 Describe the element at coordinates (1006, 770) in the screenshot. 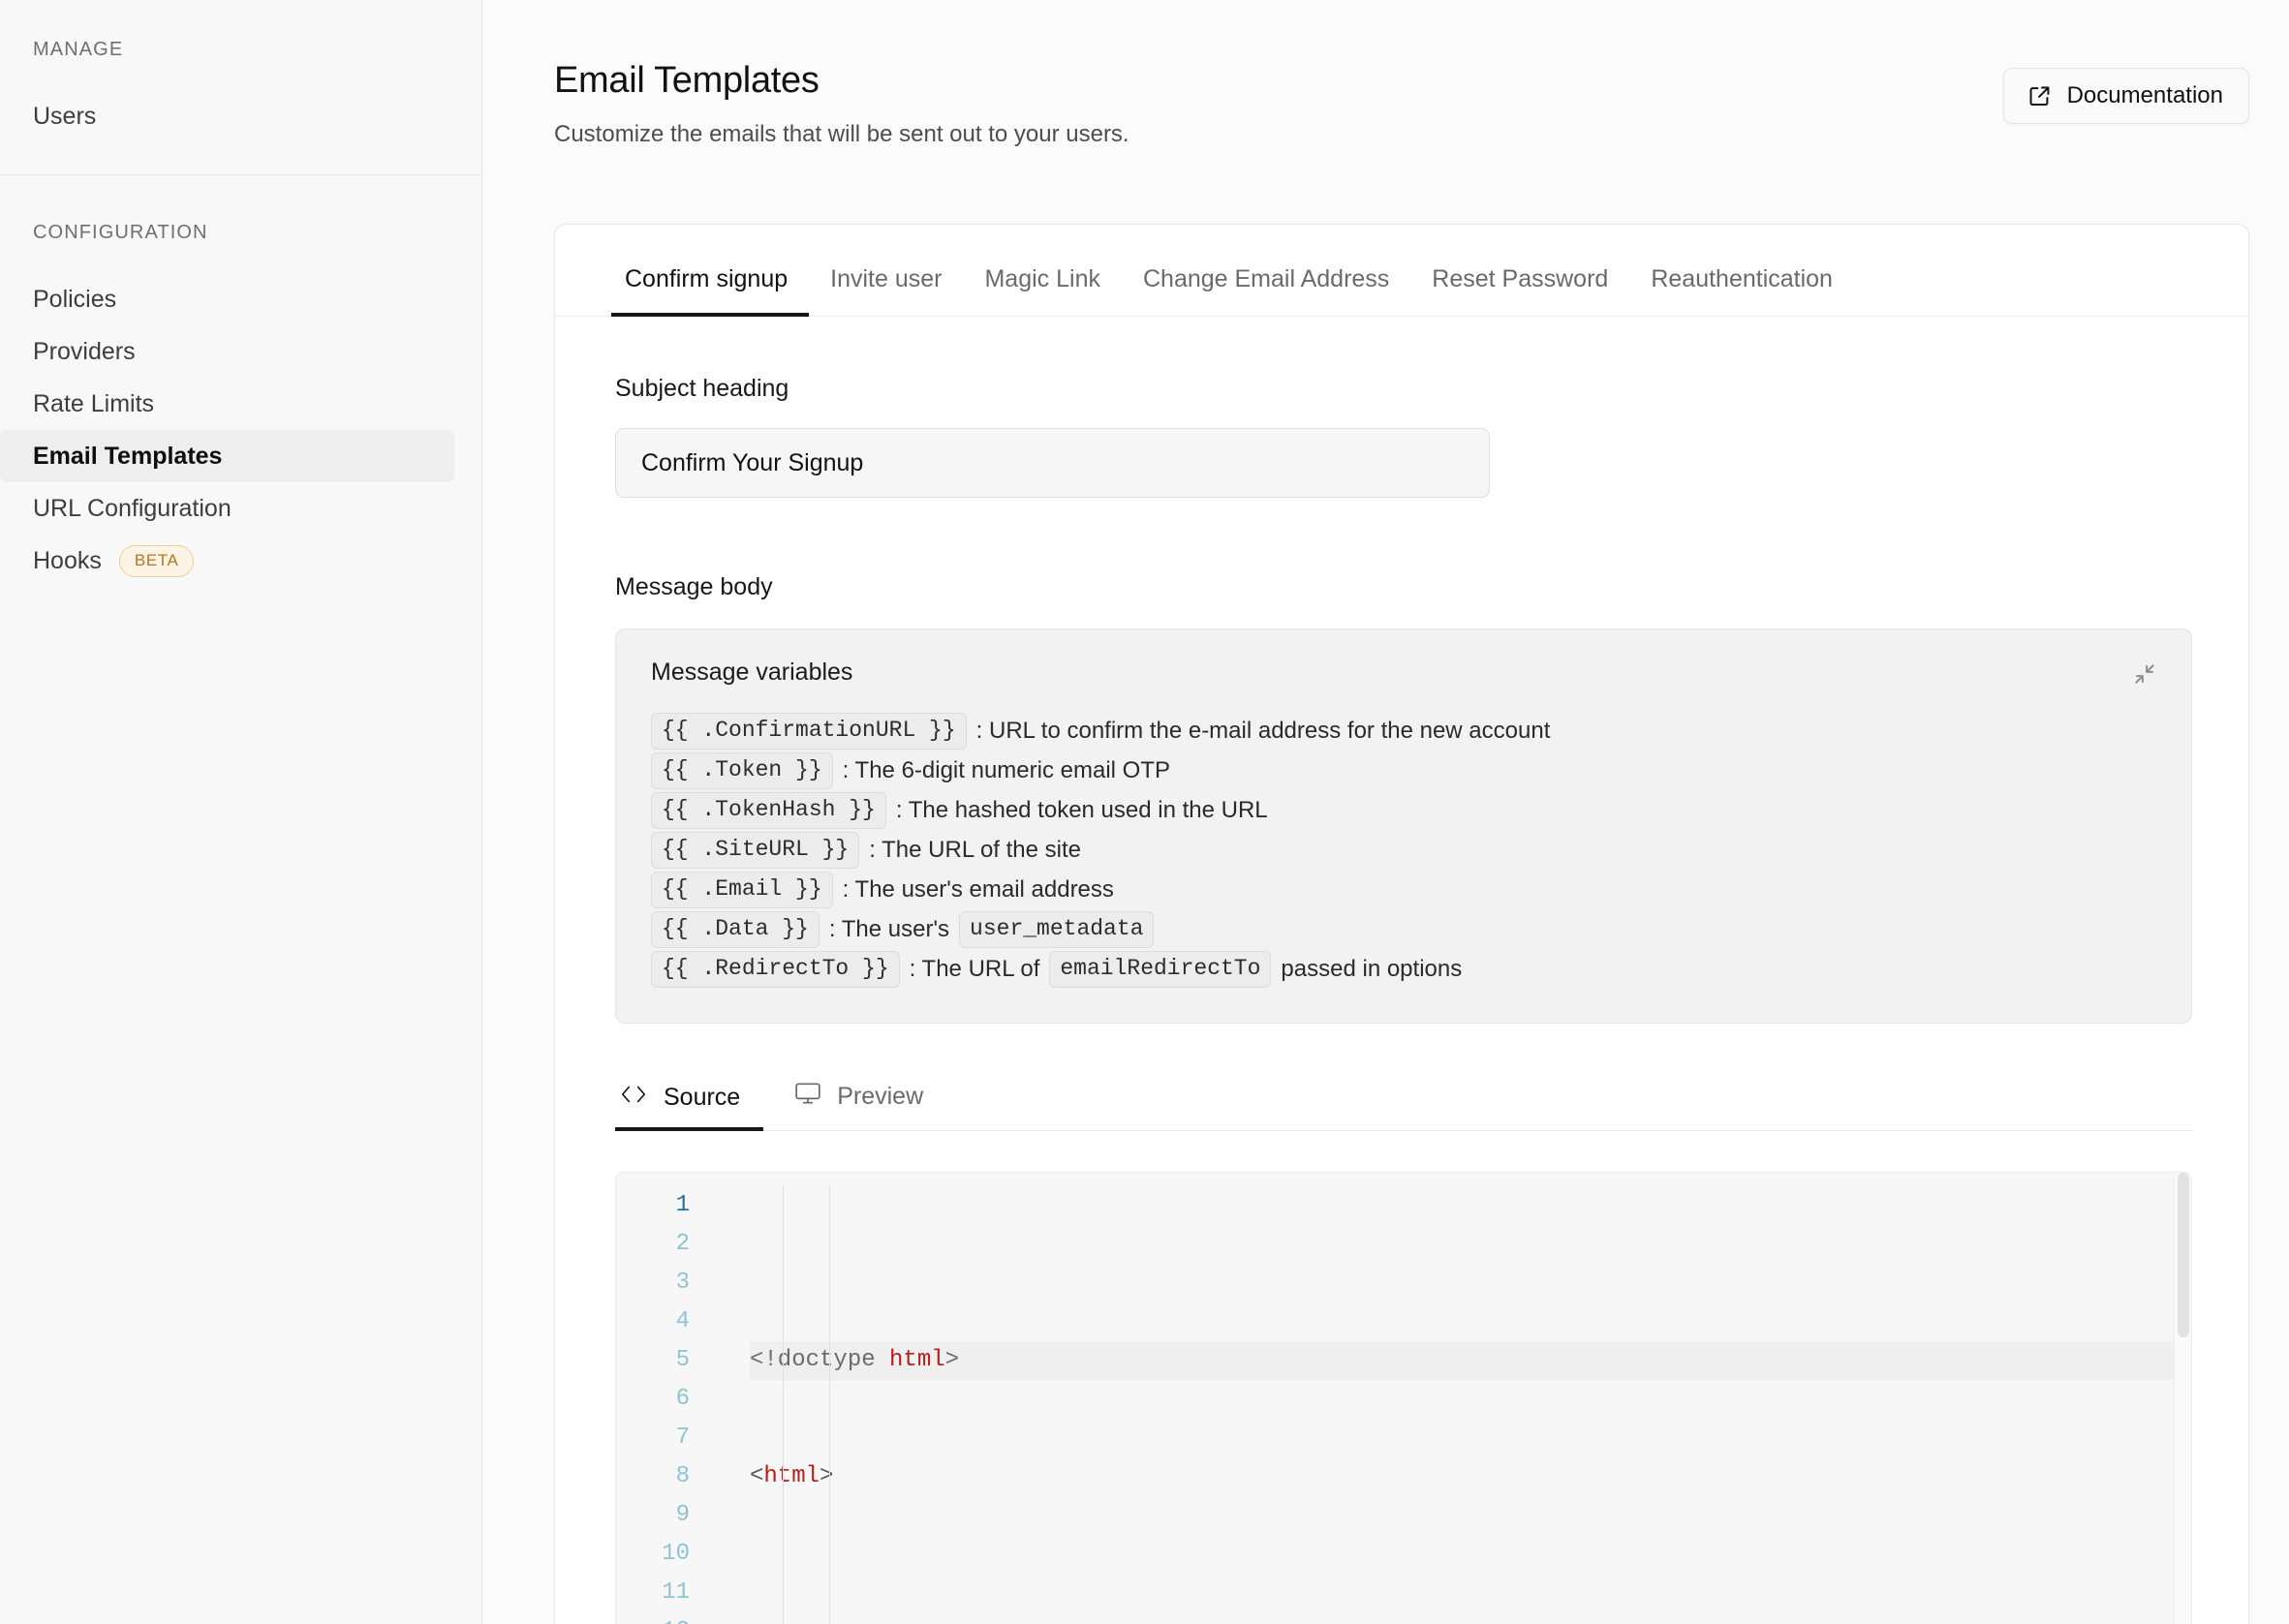

I see `variable-description: : The 6-digit numeric email OTP` at that location.